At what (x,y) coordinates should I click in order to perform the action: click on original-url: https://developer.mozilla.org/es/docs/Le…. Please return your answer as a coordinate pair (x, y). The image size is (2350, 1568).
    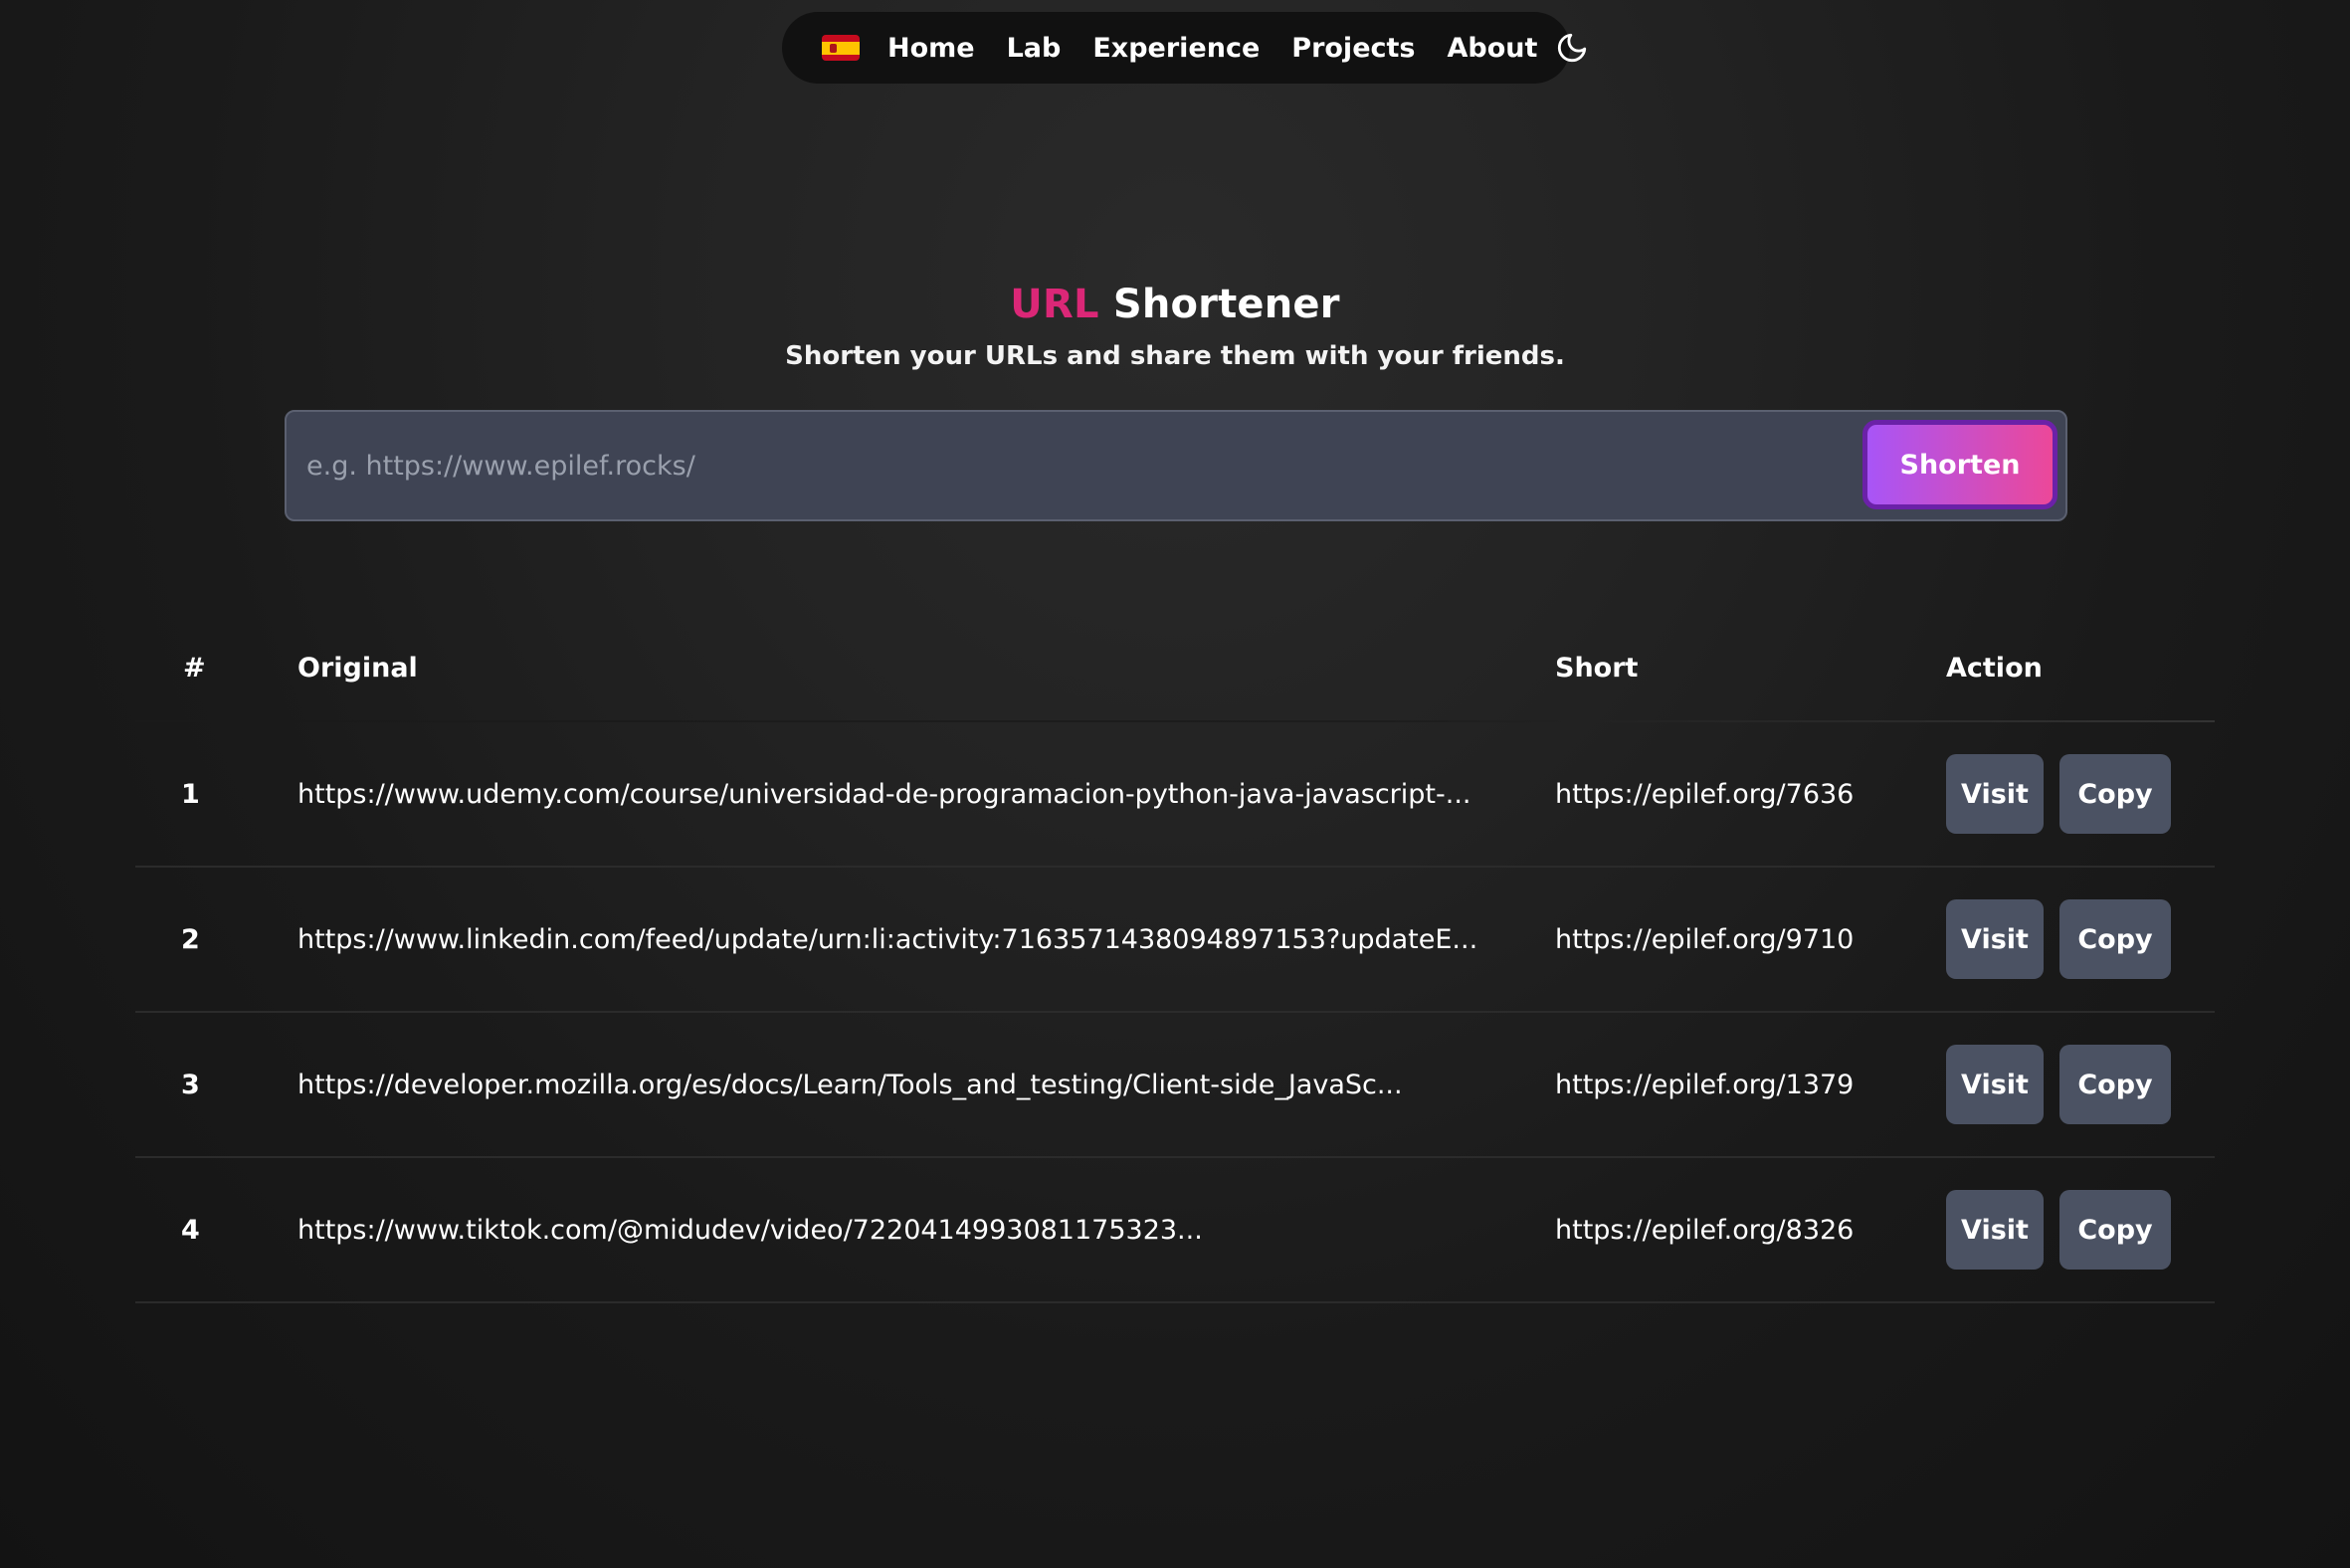
    Looking at the image, I should click on (850, 1084).